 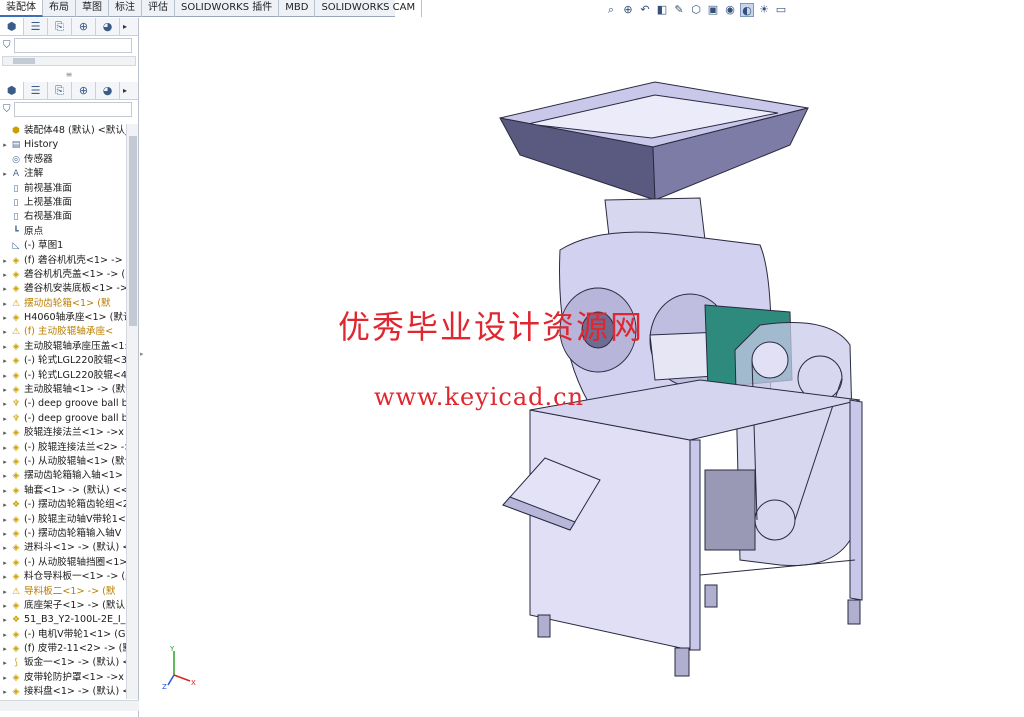 I want to click on tree-vertical-scrollbar, so click(x=132, y=411).